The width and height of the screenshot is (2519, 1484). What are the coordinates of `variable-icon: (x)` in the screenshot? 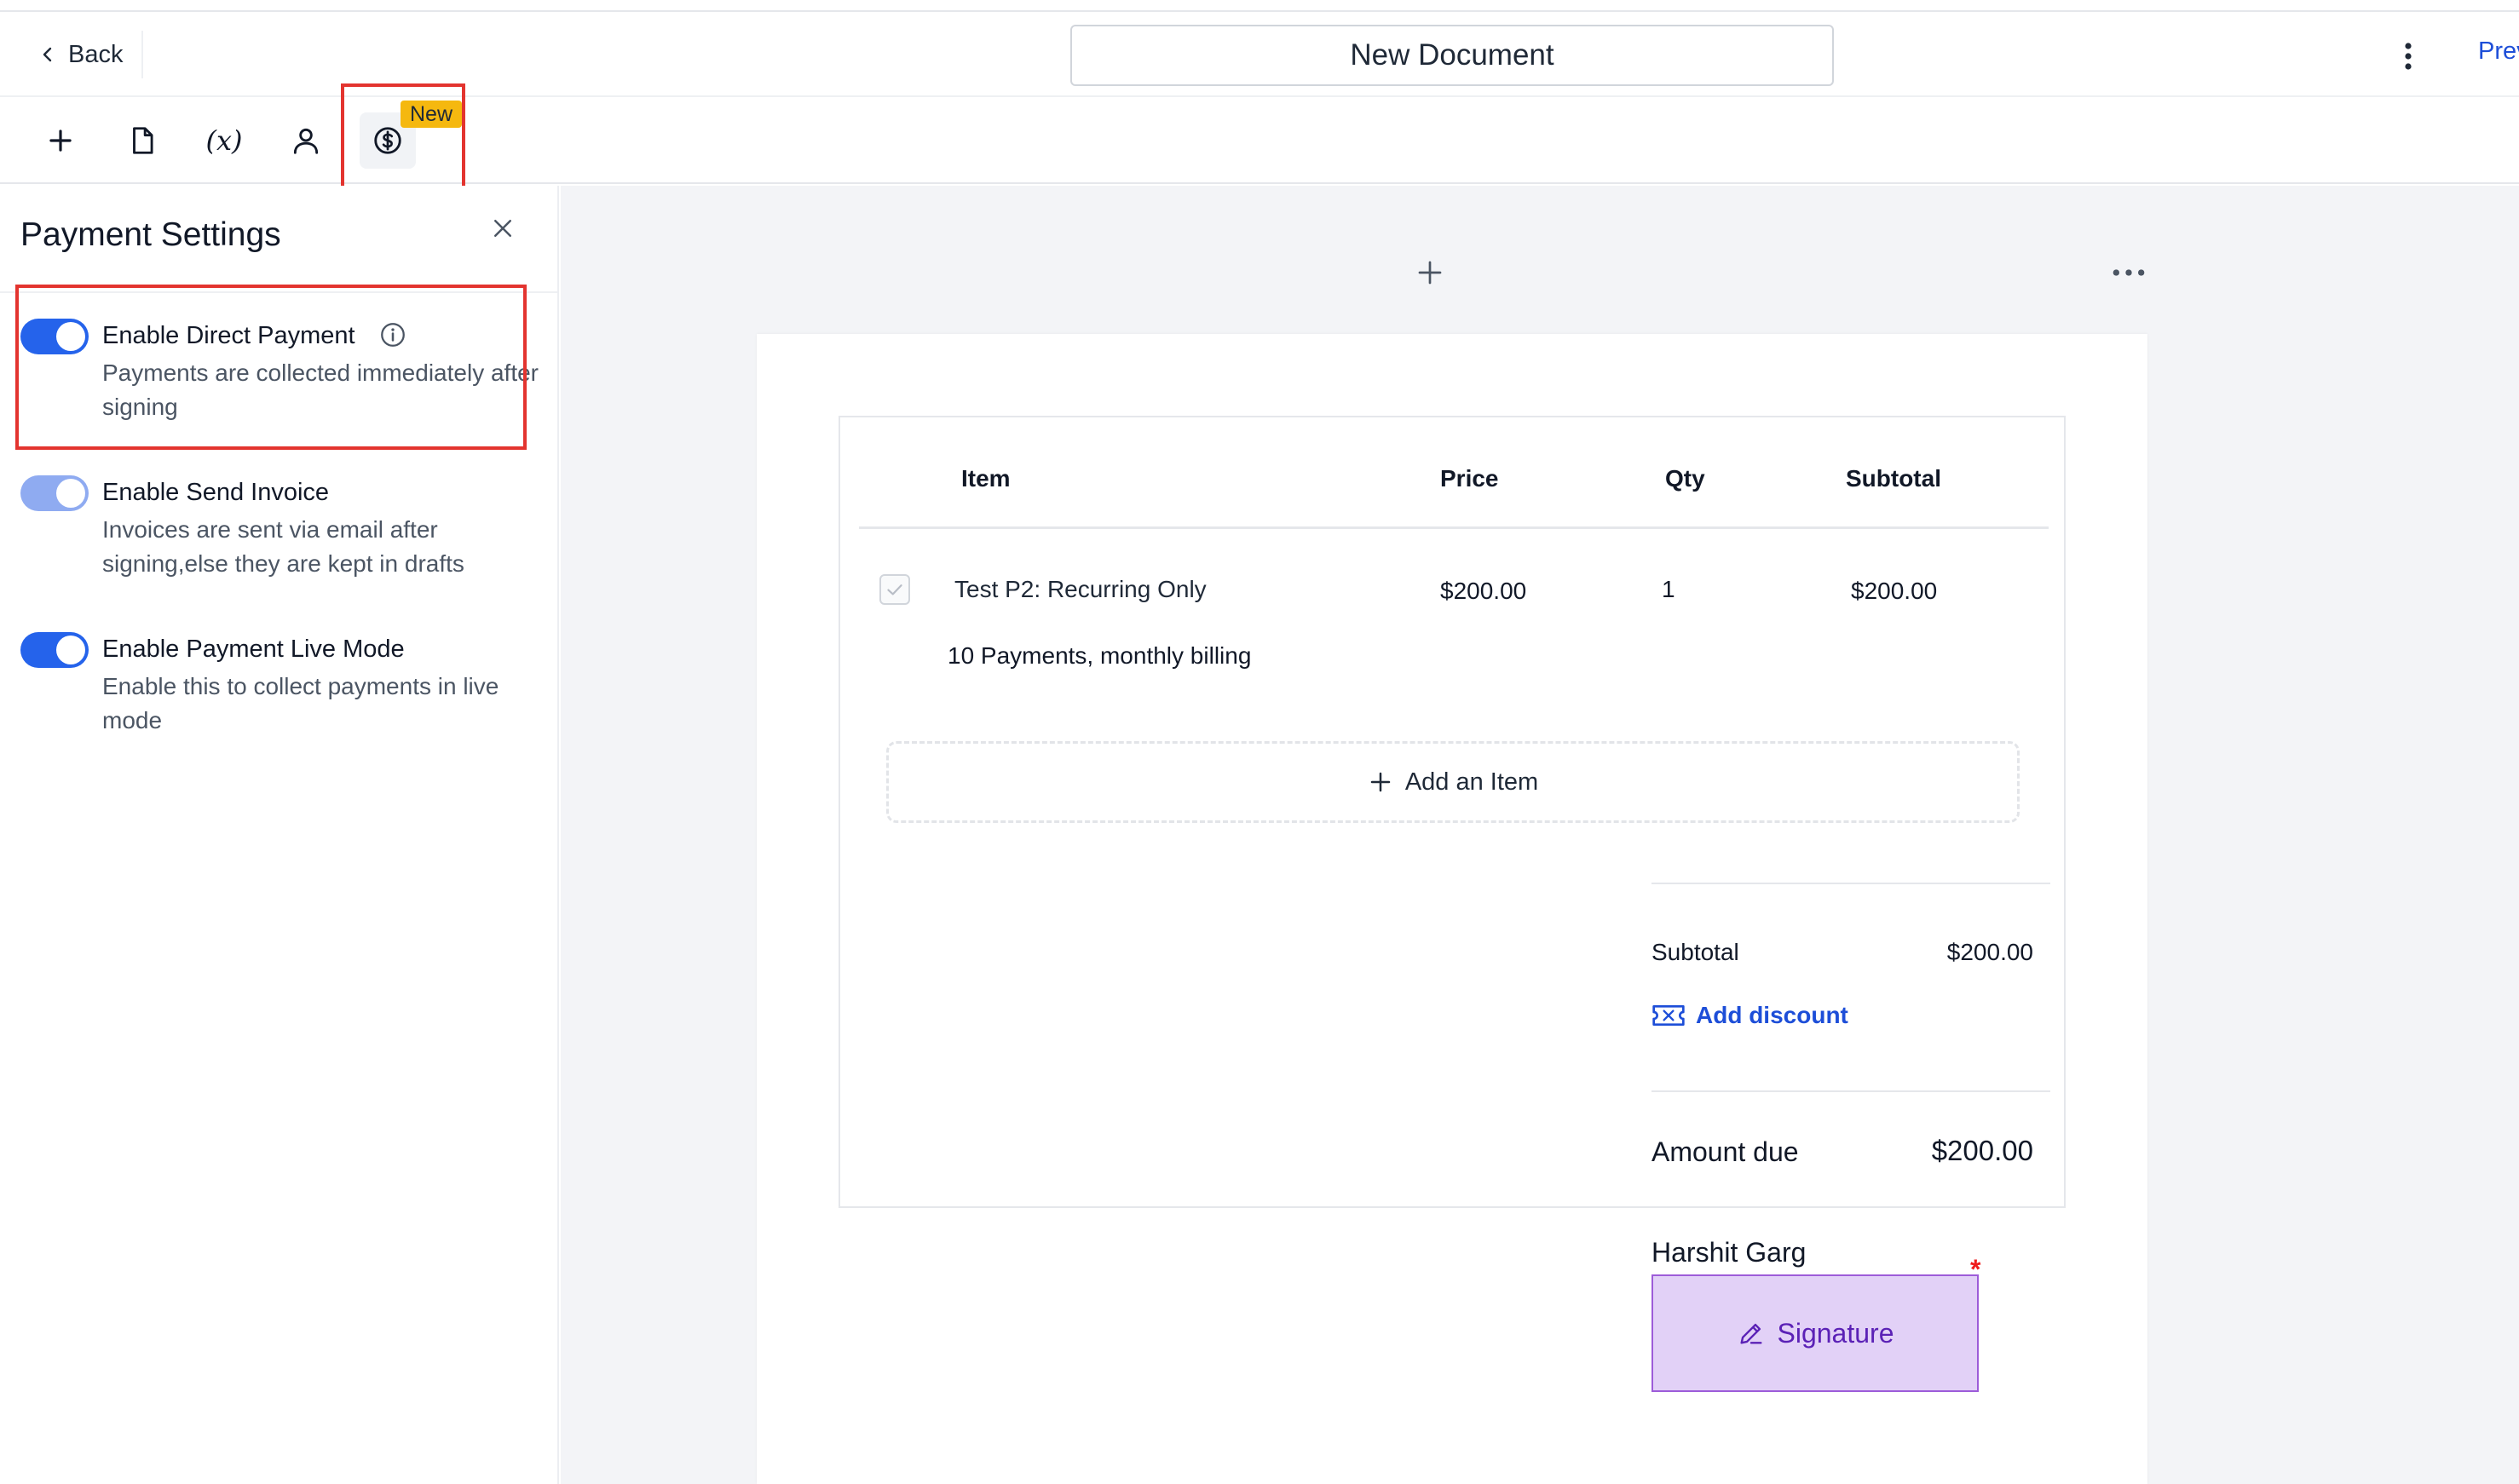 It's located at (224, 140).